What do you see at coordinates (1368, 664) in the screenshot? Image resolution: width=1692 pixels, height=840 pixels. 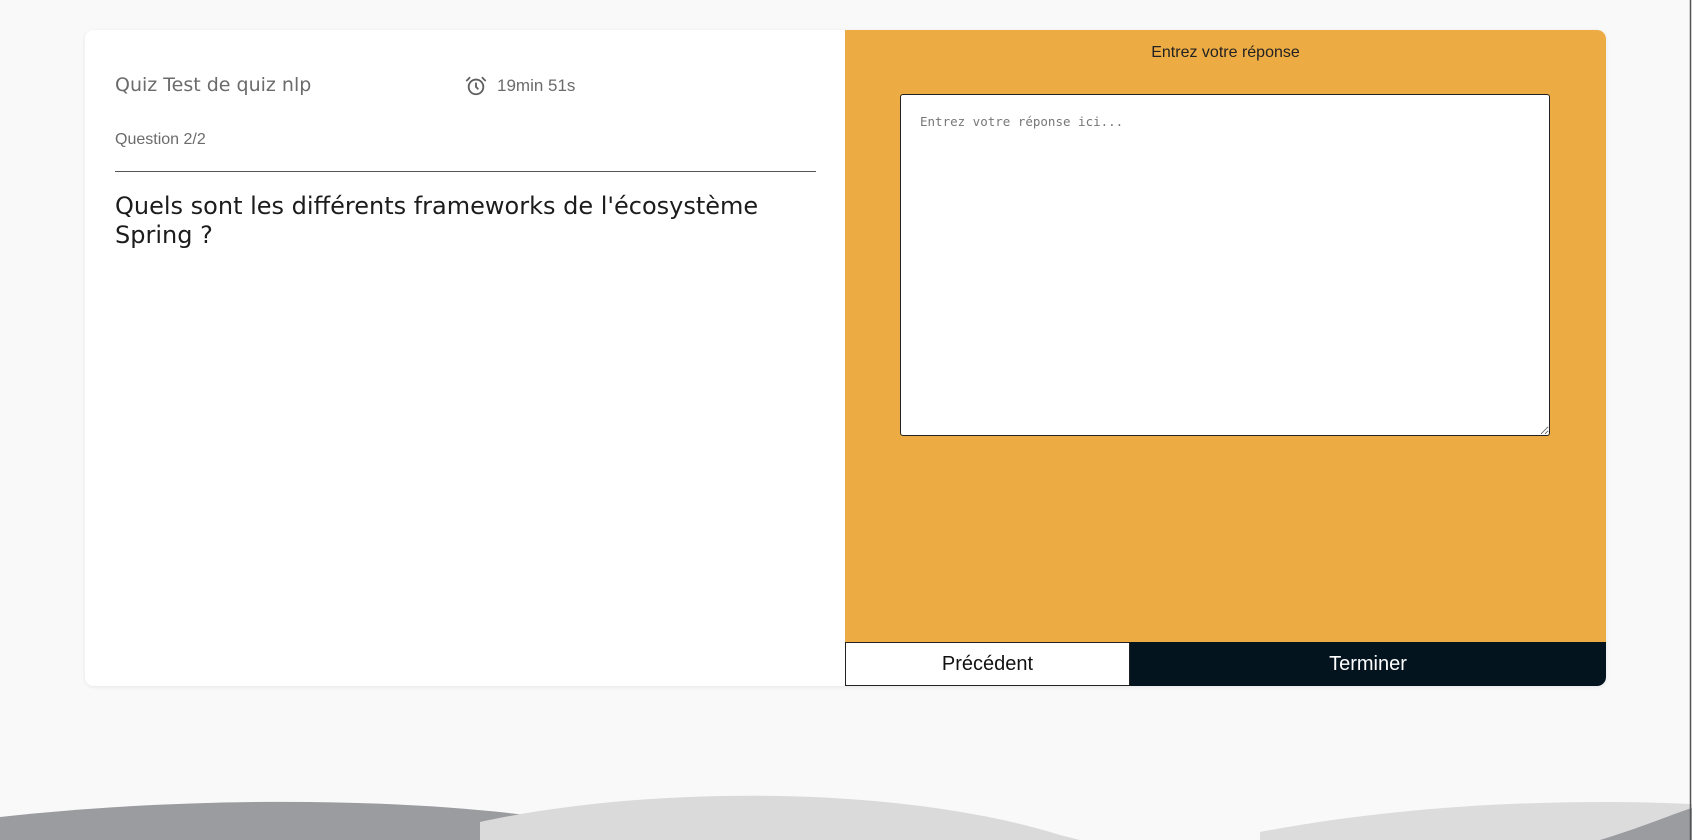 I see `finish-button: Terminer` at bounding box center [1368, 664].